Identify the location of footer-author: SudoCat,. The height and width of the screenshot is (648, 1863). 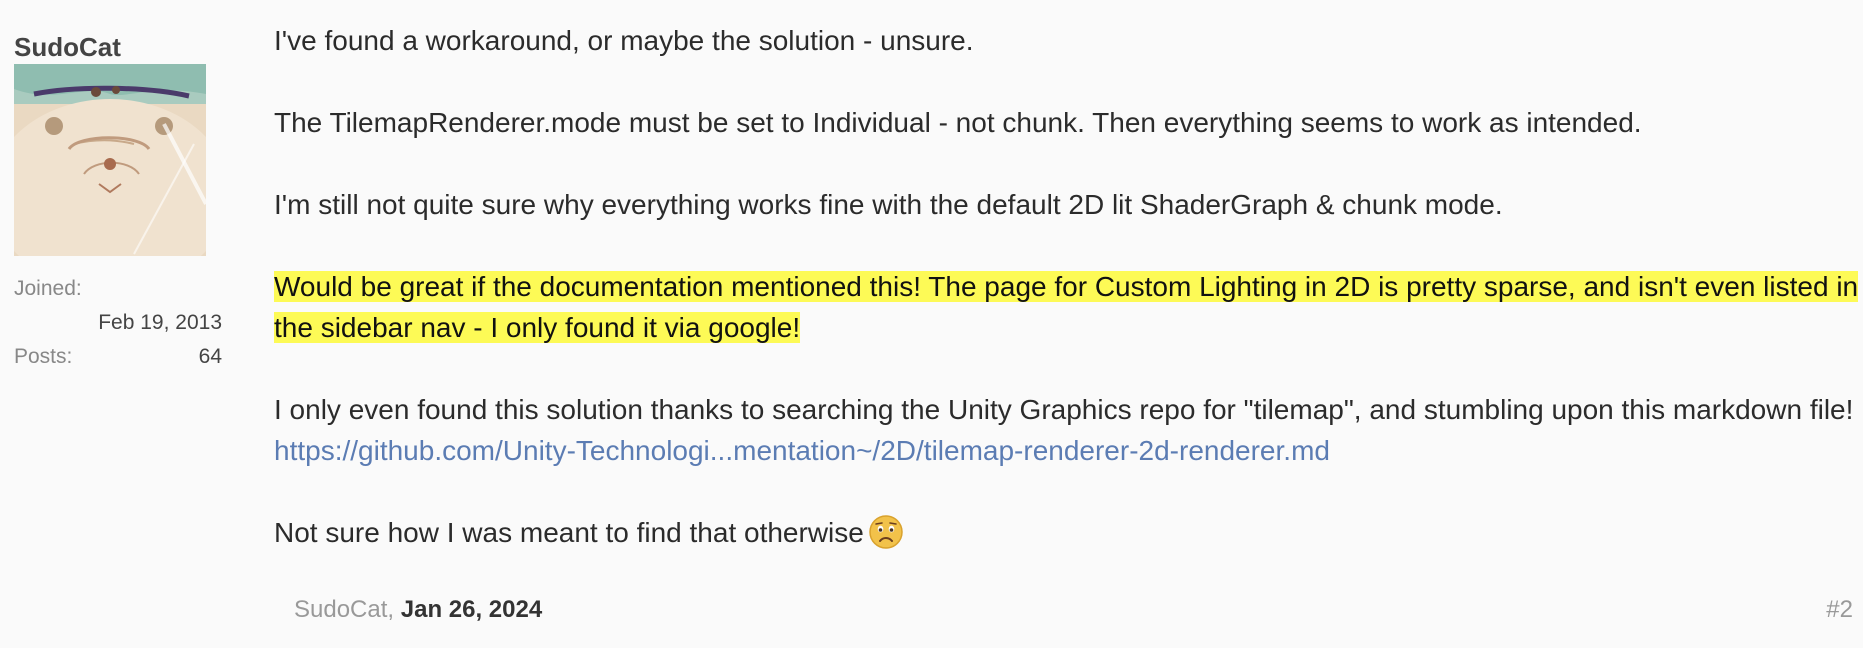
(344, 609).